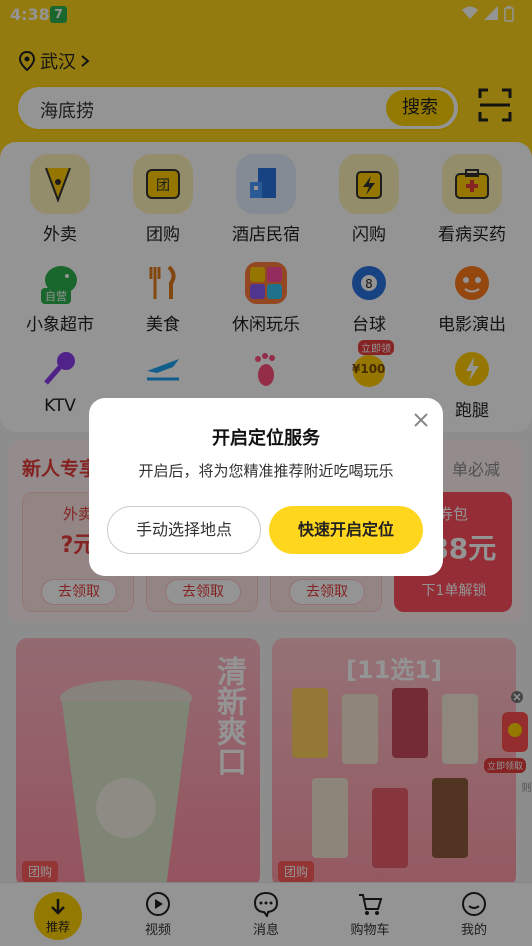 The image size is (532, 946). Describe the element at coordinates (184, 530) in the screenshot. I see `manual-location-button: 手动选择地点` at that location.